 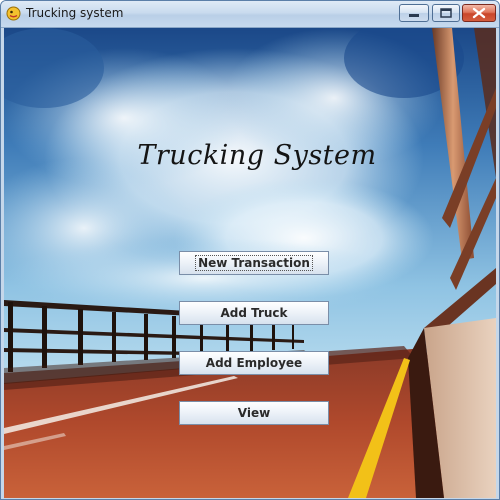 I want to click on close-icon, so click(x=479, y=13).